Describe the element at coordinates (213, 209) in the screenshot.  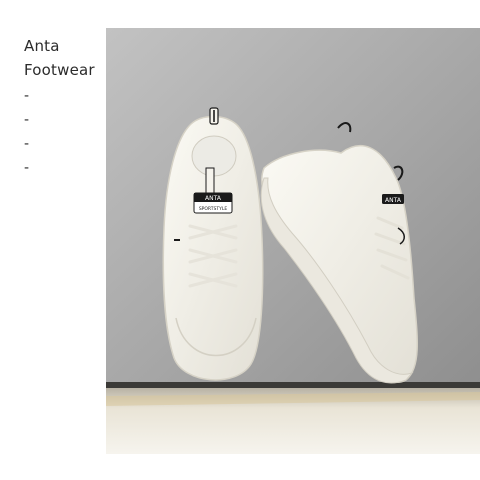
I see `tongue-sub-text: SPORTSTYLE` at that location.